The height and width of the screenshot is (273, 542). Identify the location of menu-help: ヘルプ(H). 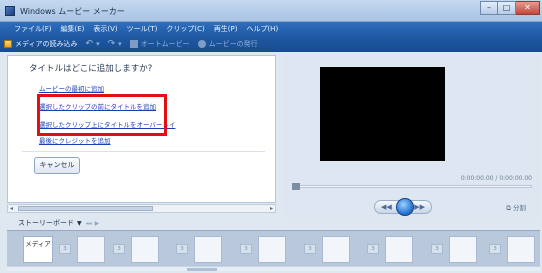
(262, 29).